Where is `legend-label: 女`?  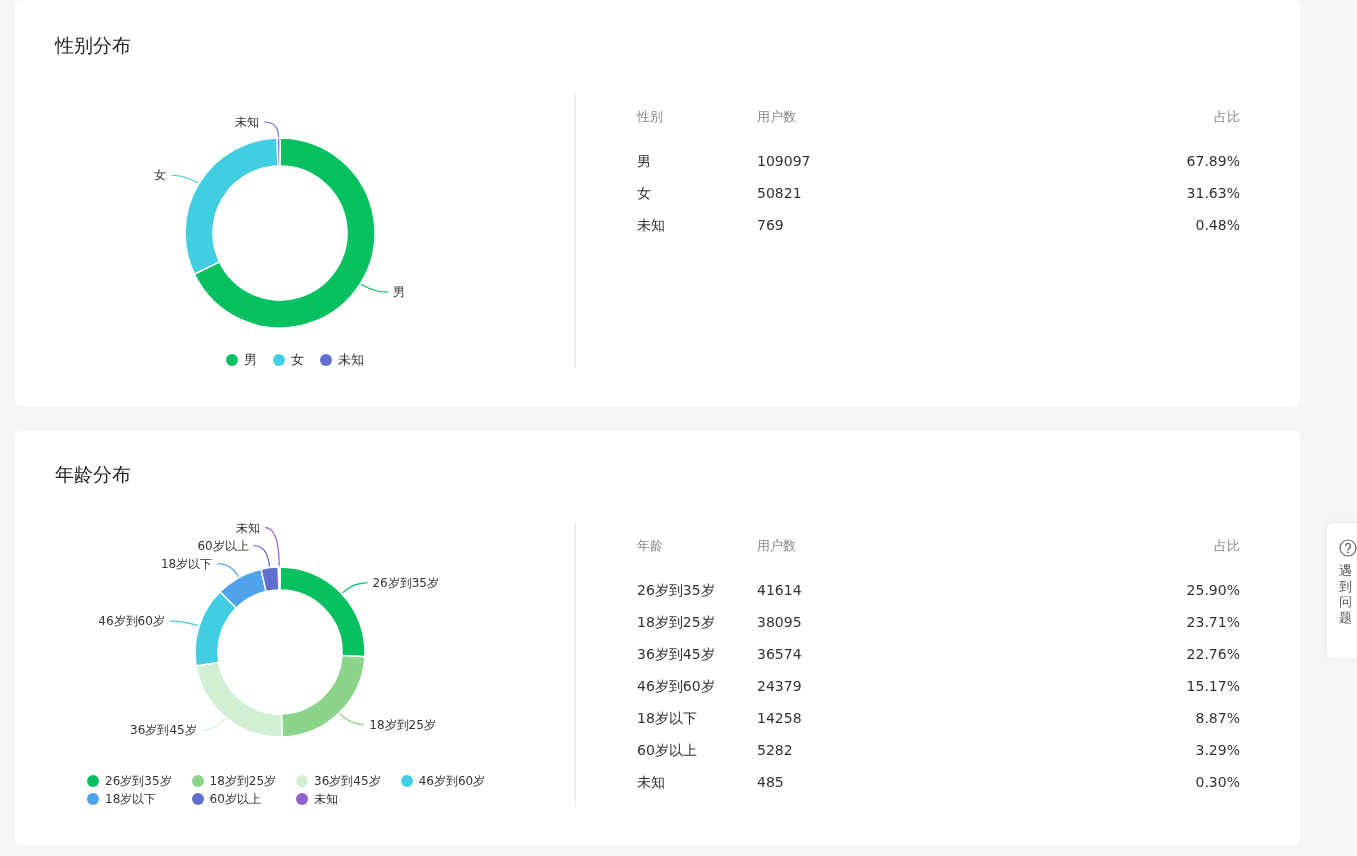 legend-label: 女 is located at coordinates (297, 360).